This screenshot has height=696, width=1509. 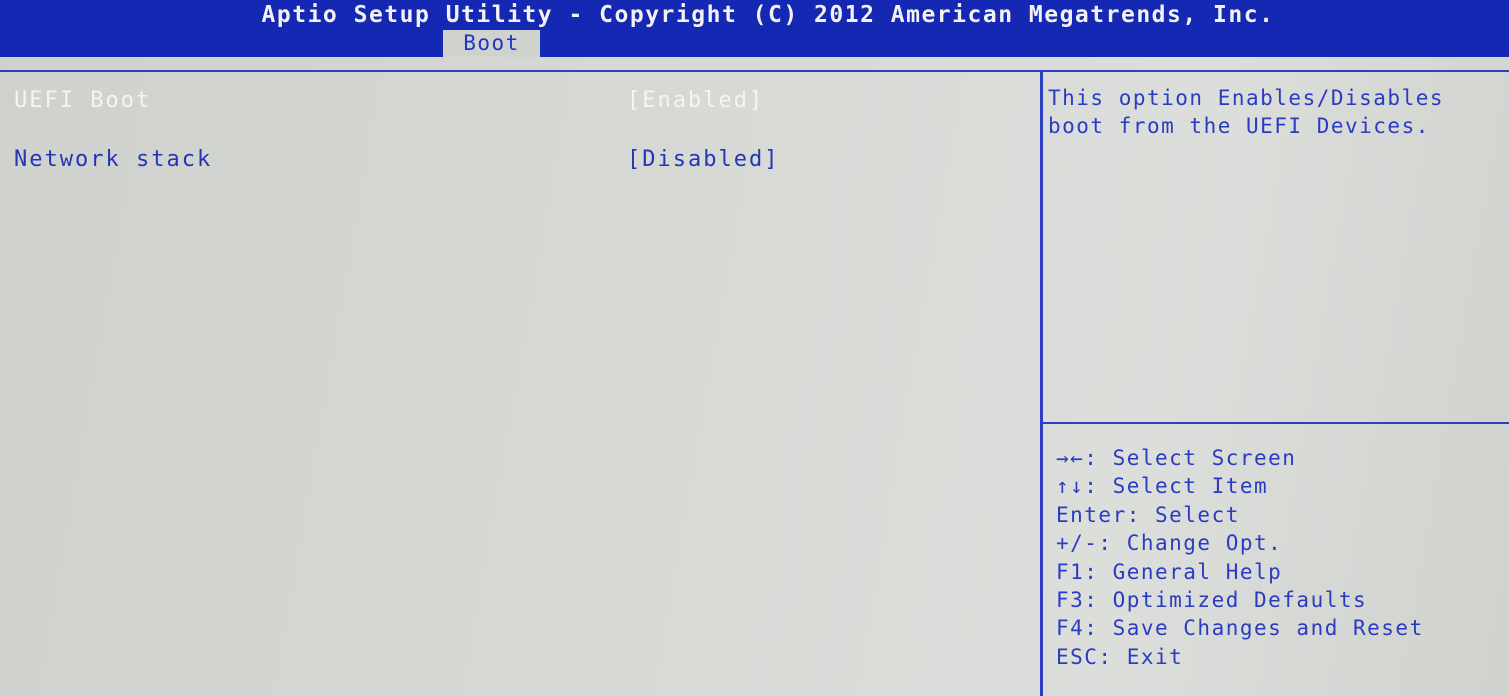 What do you see at coordinates (113, 159) in the screenshot?
I see `setting-label-network-stack: Network stack` at bounding box center [113, 159].